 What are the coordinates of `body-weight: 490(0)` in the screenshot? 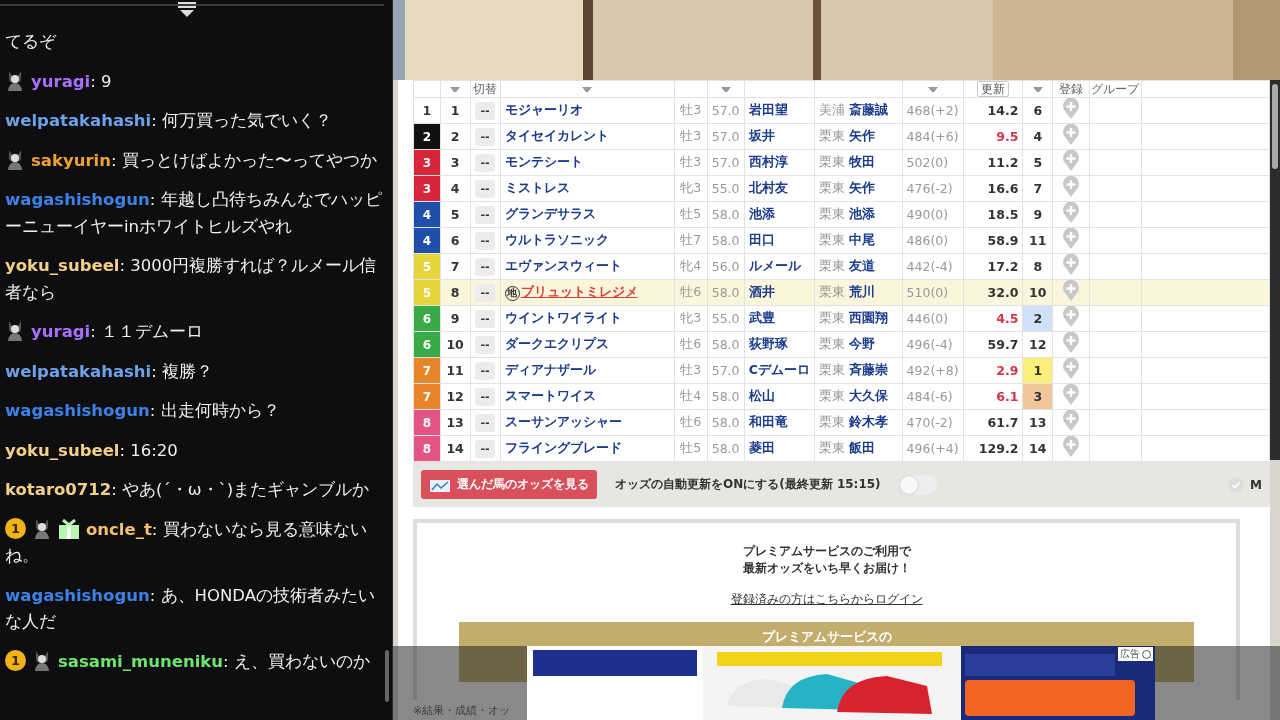 It's located at (927, 214).